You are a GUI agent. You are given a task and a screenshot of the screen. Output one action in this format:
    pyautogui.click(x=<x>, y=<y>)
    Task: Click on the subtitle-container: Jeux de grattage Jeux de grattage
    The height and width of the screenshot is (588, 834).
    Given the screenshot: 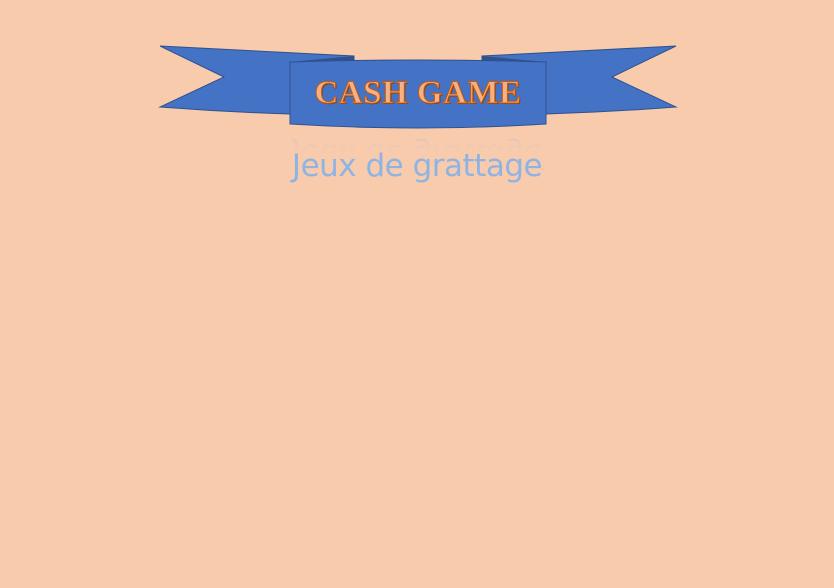 What is the action you would take?
    pyautogui.click(x=417, y=161)
    